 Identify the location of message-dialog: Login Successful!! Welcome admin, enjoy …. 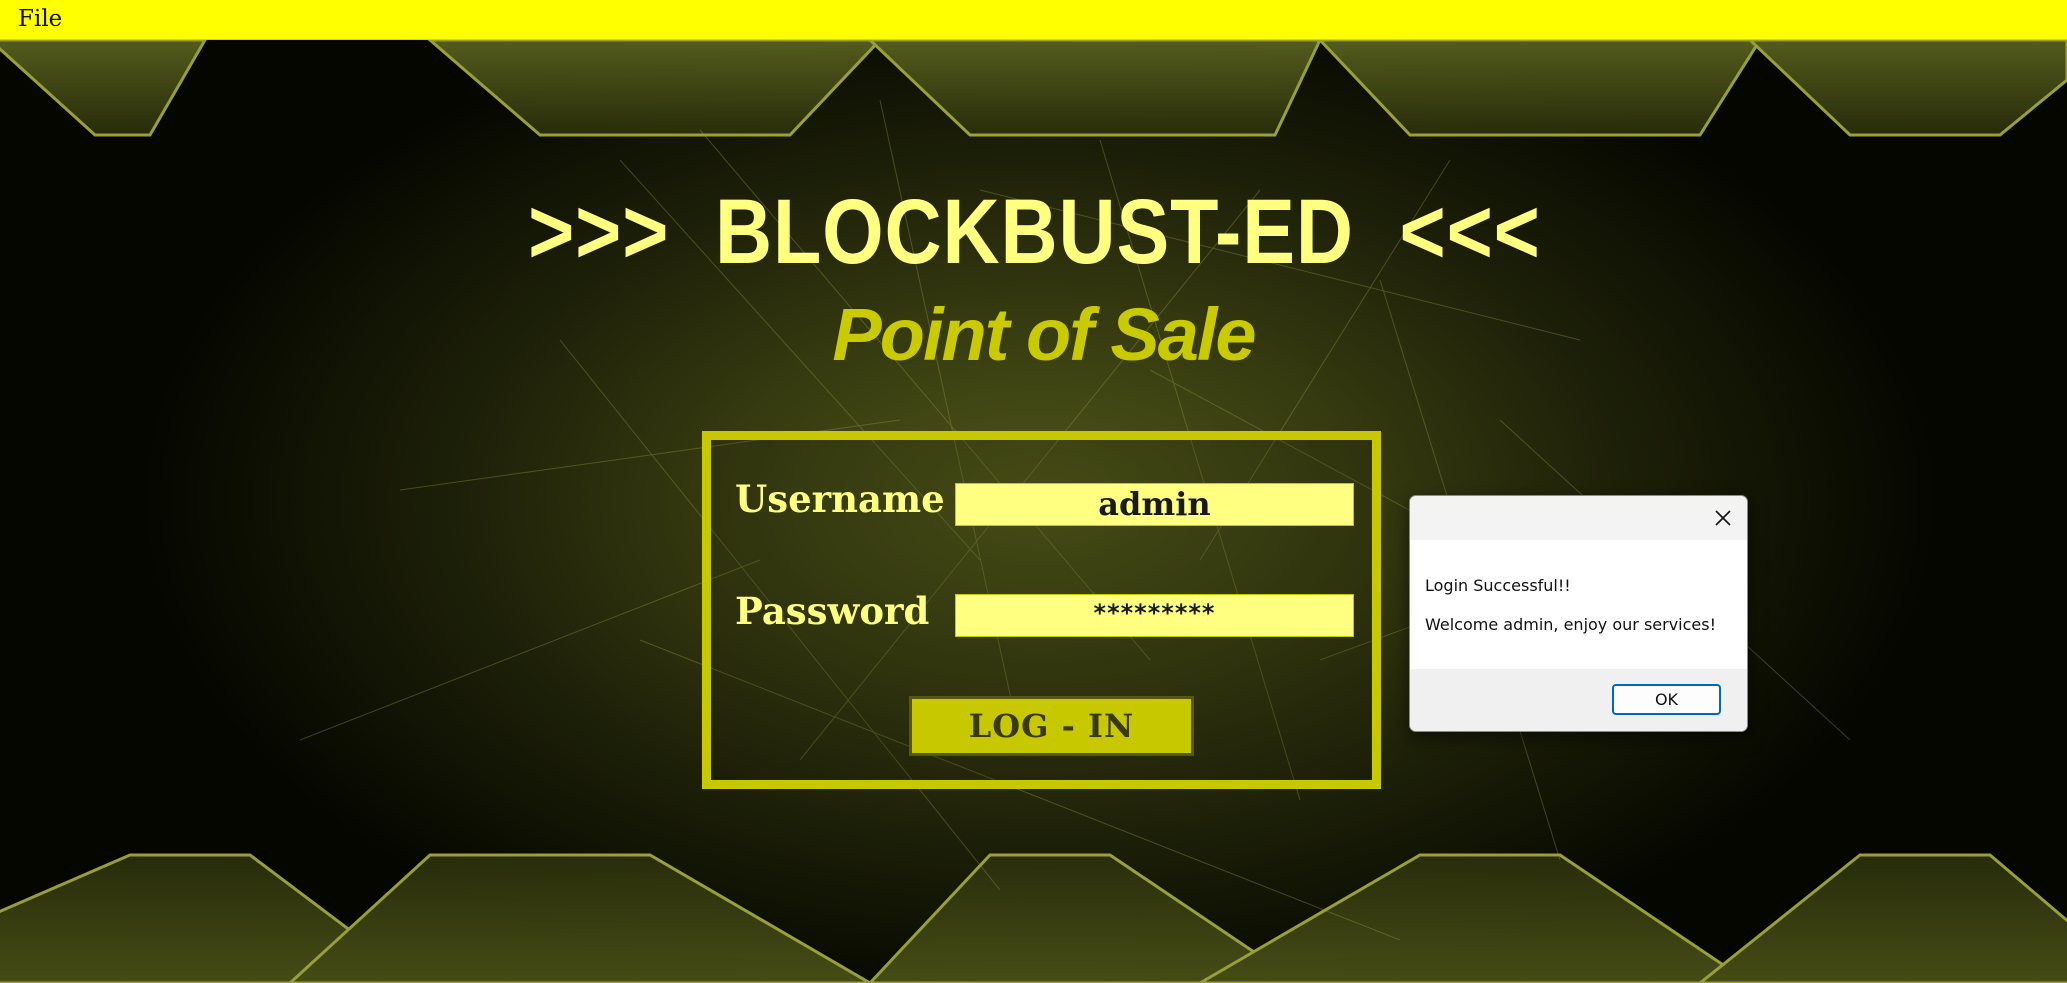
(1578, 613).